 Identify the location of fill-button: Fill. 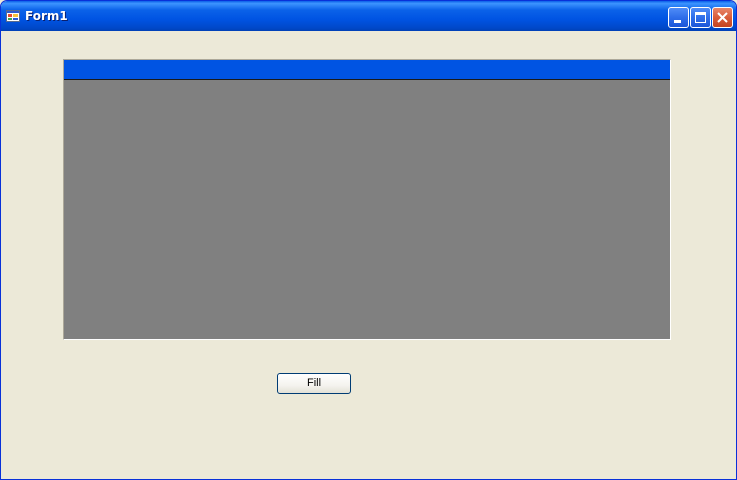
(314, 383).